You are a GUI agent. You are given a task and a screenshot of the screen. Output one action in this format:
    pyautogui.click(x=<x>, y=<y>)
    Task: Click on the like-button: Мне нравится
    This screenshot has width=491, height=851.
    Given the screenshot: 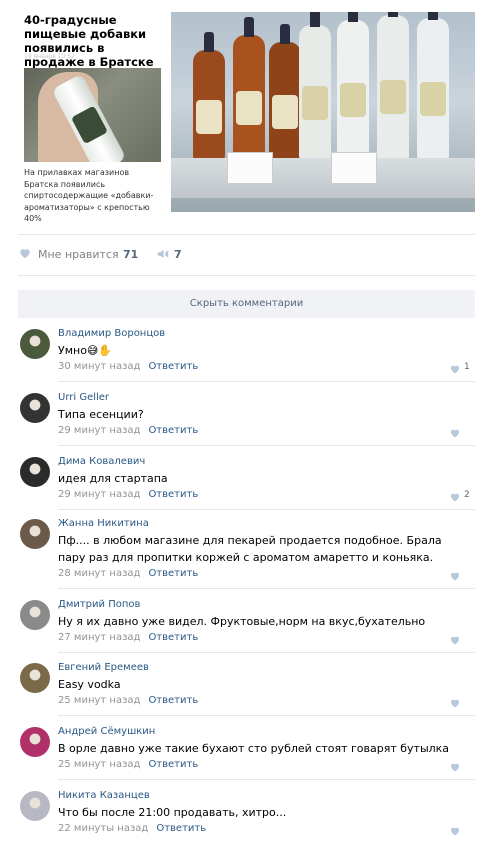 What is the action you would take?
    pyautogui.click(x=78, y=254)
    